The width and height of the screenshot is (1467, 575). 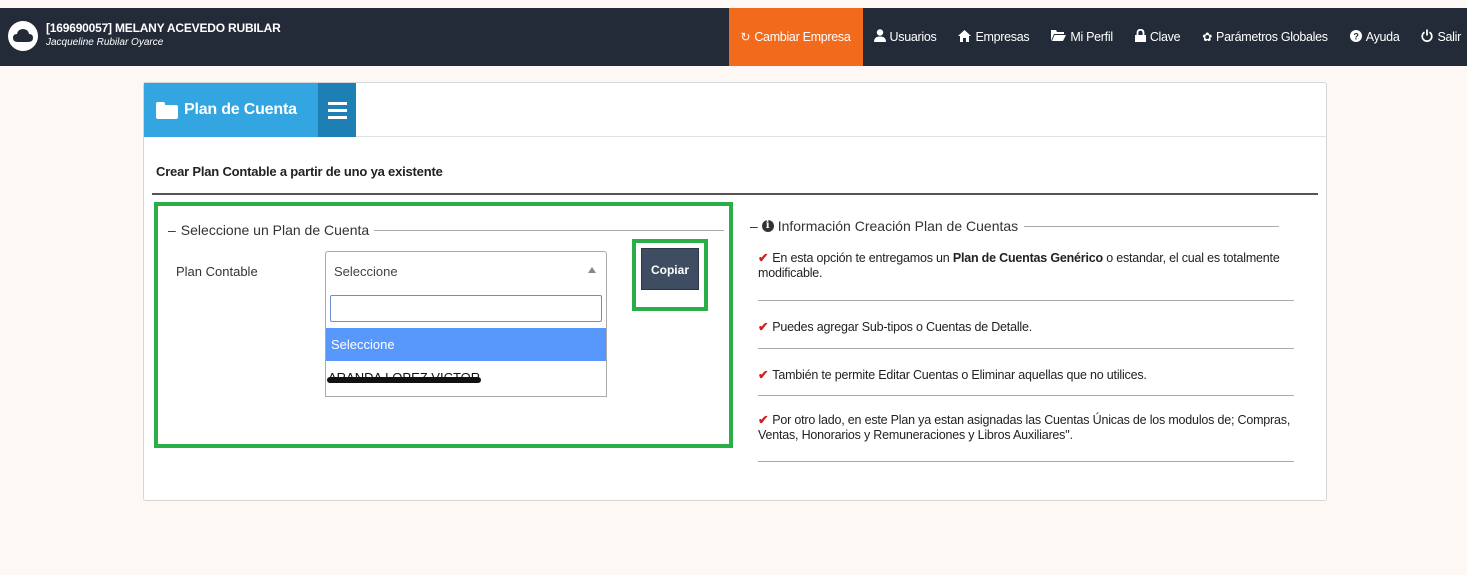 I want to click on dropdown-option-seleccione: Seleccione, so click(x=466, y=344).